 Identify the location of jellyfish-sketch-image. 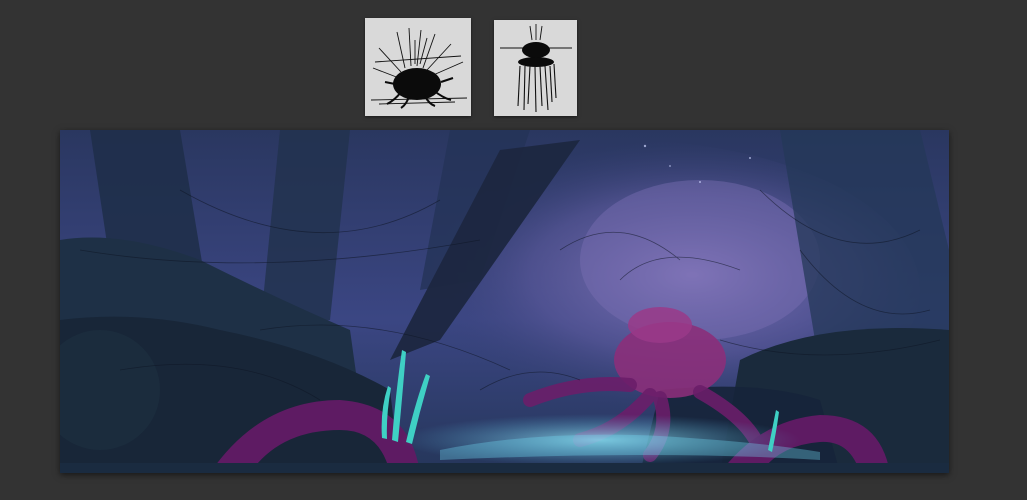
(536, 68).